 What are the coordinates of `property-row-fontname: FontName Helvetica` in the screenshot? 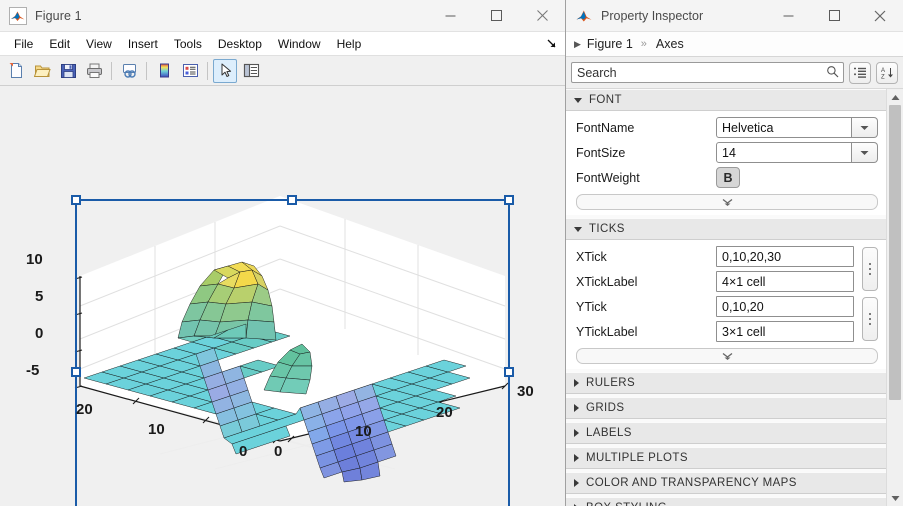 It's located at (726, 127).